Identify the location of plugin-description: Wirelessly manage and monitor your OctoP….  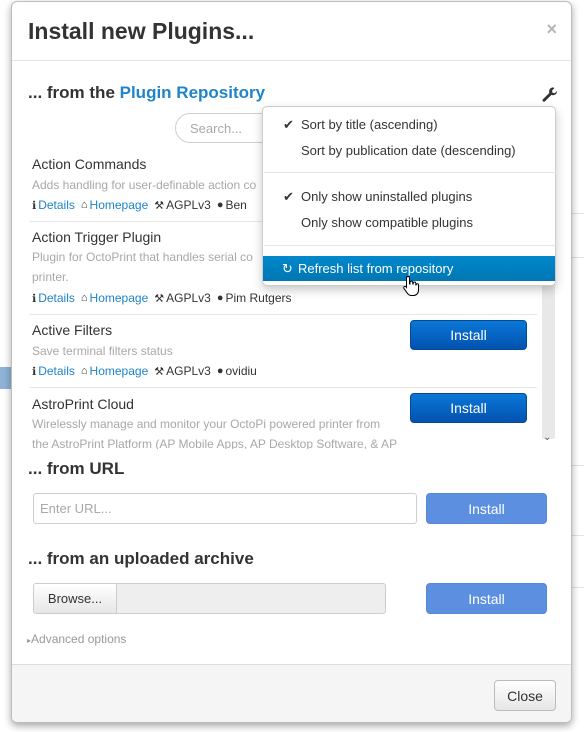
(206, 424).